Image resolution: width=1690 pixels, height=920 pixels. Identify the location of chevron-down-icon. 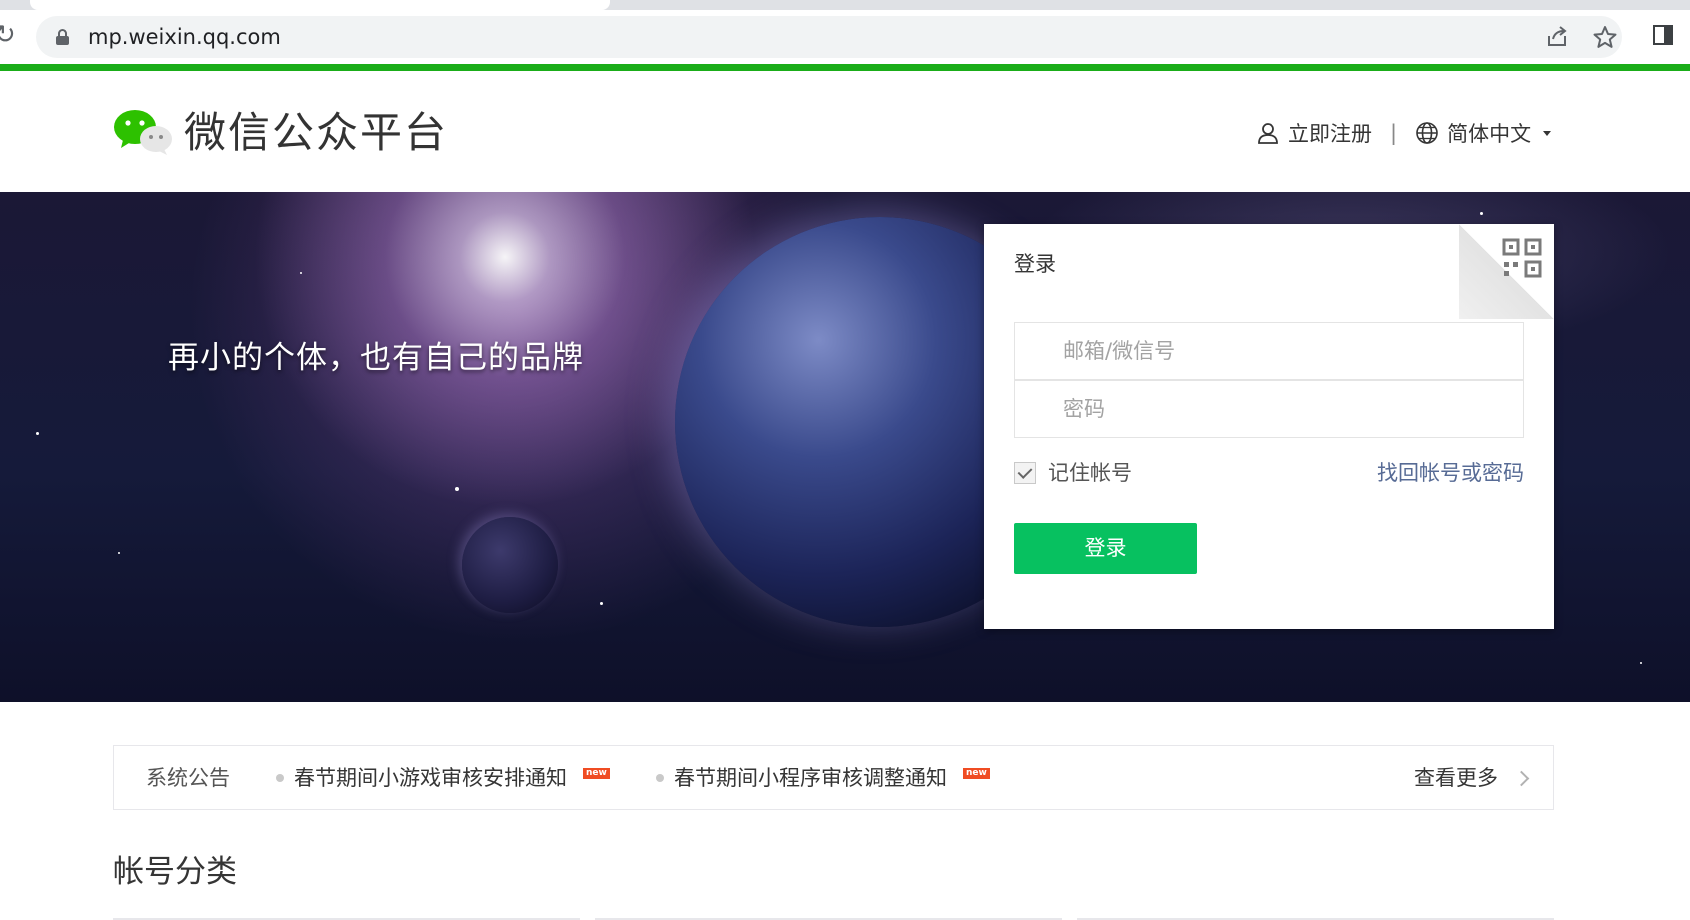
(1547, 133).